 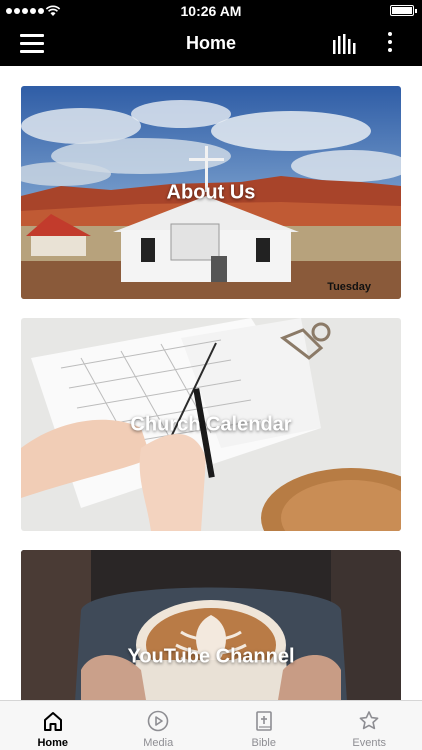 I want to click on status-time: 10:26 AM, so click(x=211, y=11).